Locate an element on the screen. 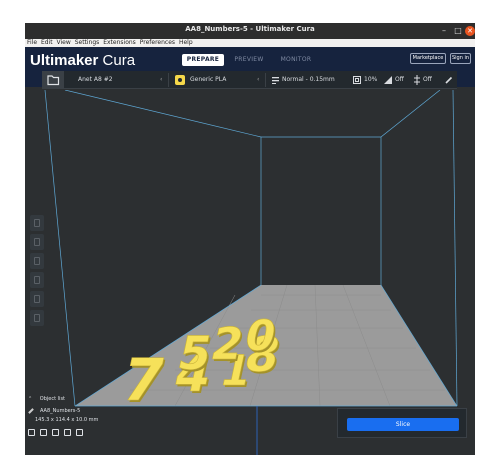 This screenshot has height=468, width=500. tab-monitor: MONITOR is located at coordinates (296, 60).